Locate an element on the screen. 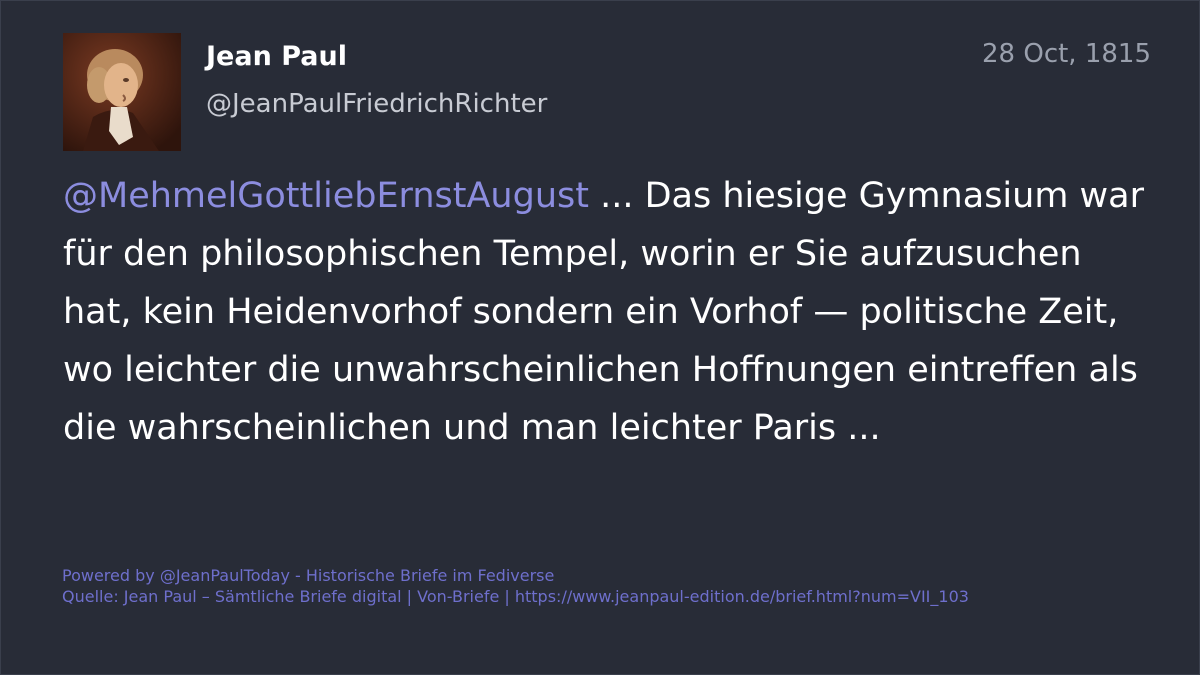 The image size is (1200, 675). portrait-avatar-icon is located at coordinates (122, 92).